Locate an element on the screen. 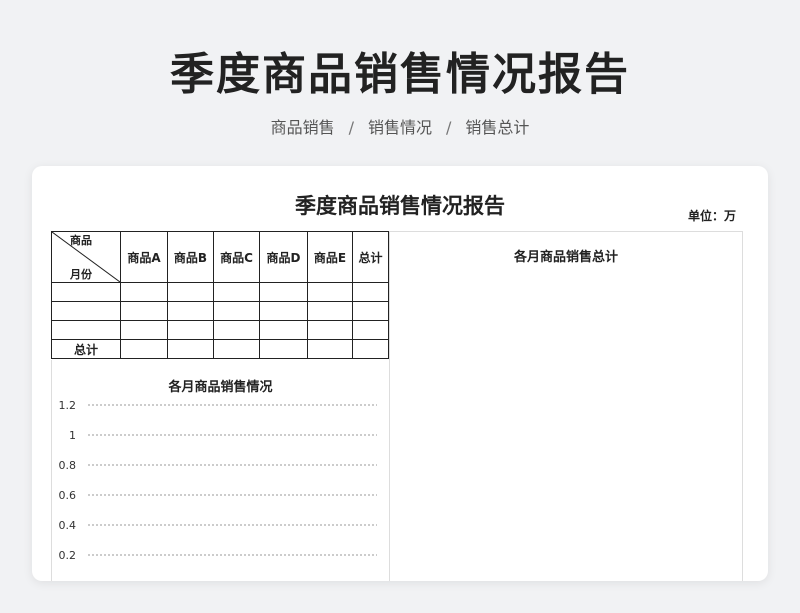 The image size is (800, 613). column-header: 商品A is located at coordinates (144, 257).